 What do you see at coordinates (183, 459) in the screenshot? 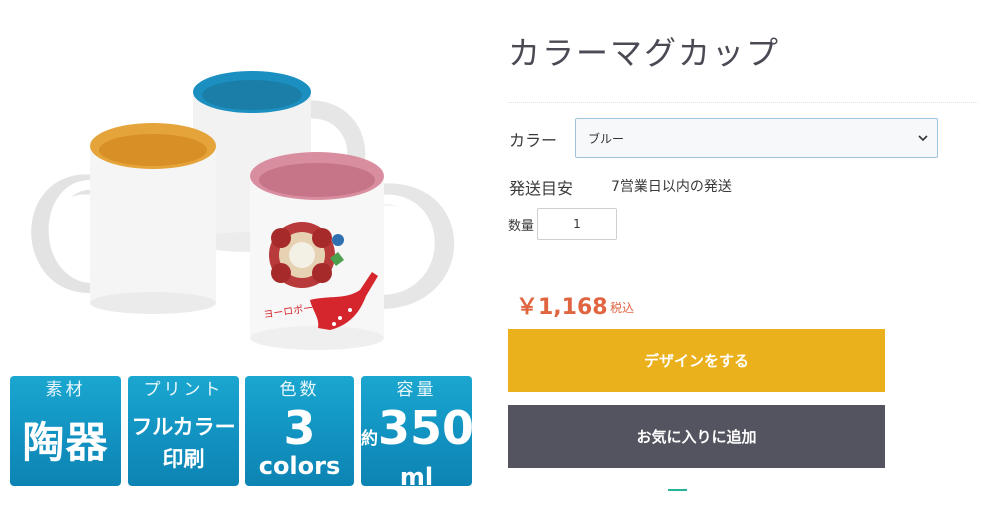
I see `print-value-line2: 印刷` at bounding box center [183, 459].